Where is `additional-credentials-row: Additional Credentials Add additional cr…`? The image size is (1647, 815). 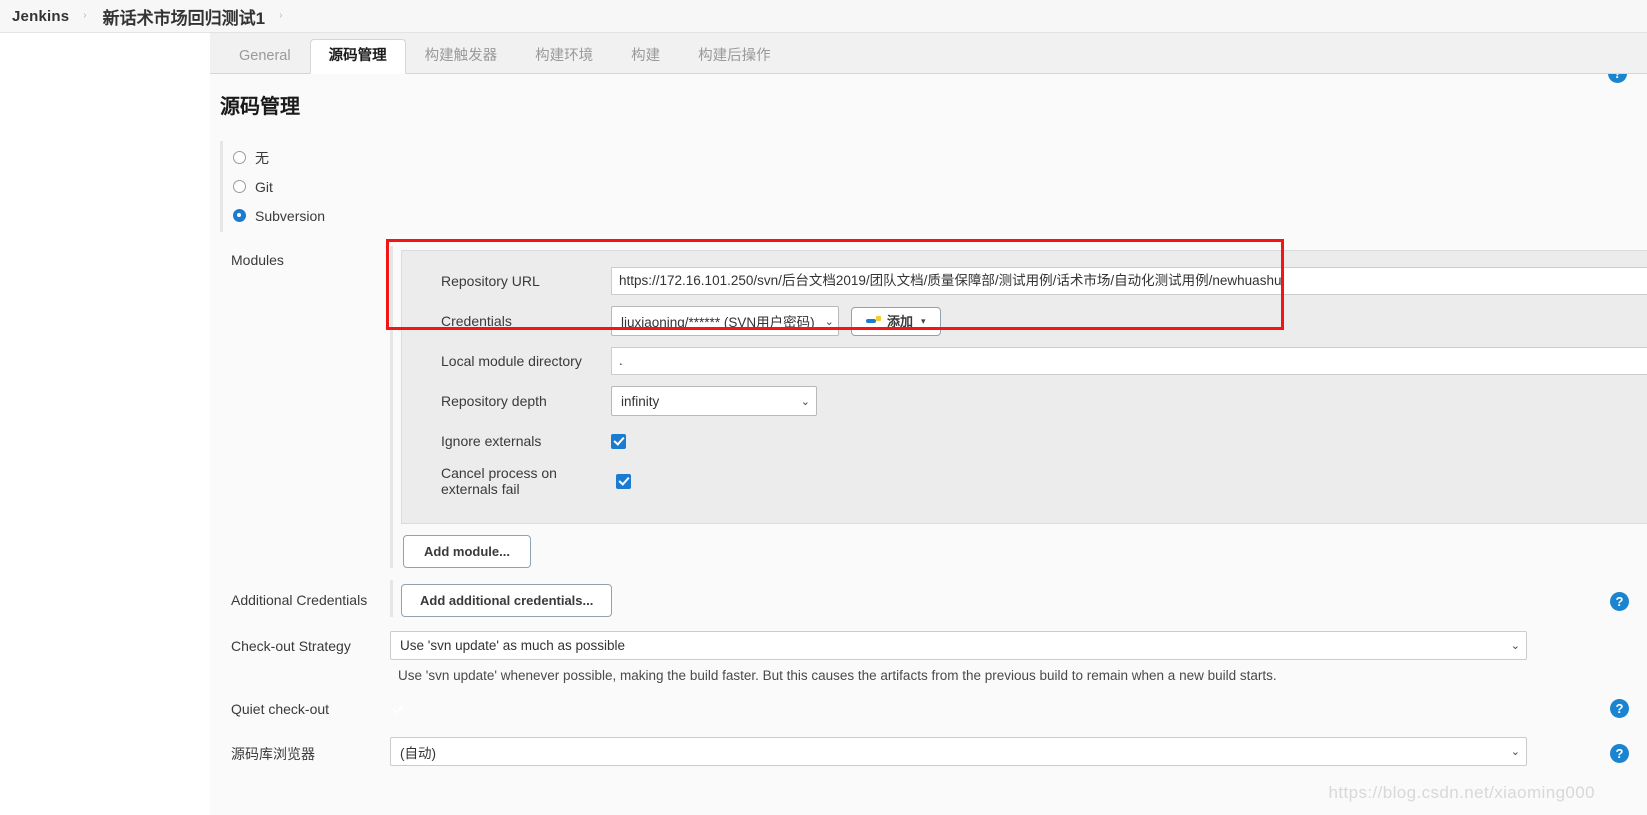 additional-credentials-row: Additional Credentials Add additional cr… is located at coordinates (928, 598).